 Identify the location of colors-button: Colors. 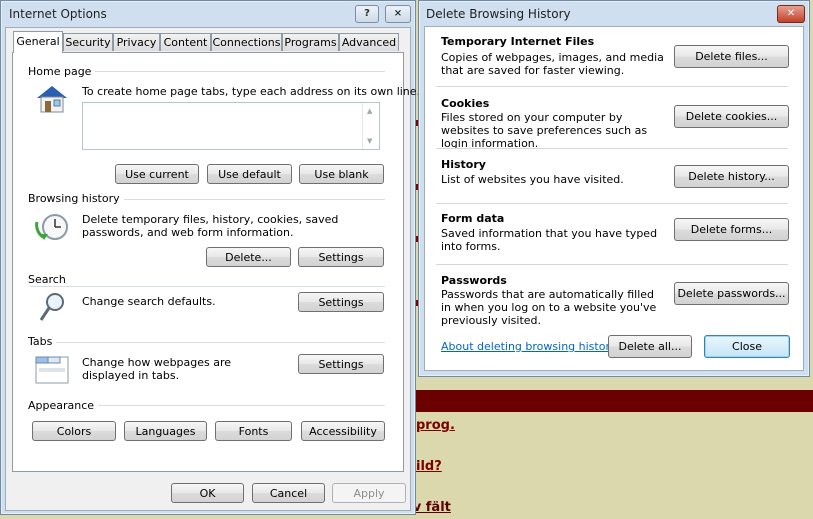
(74, 431).